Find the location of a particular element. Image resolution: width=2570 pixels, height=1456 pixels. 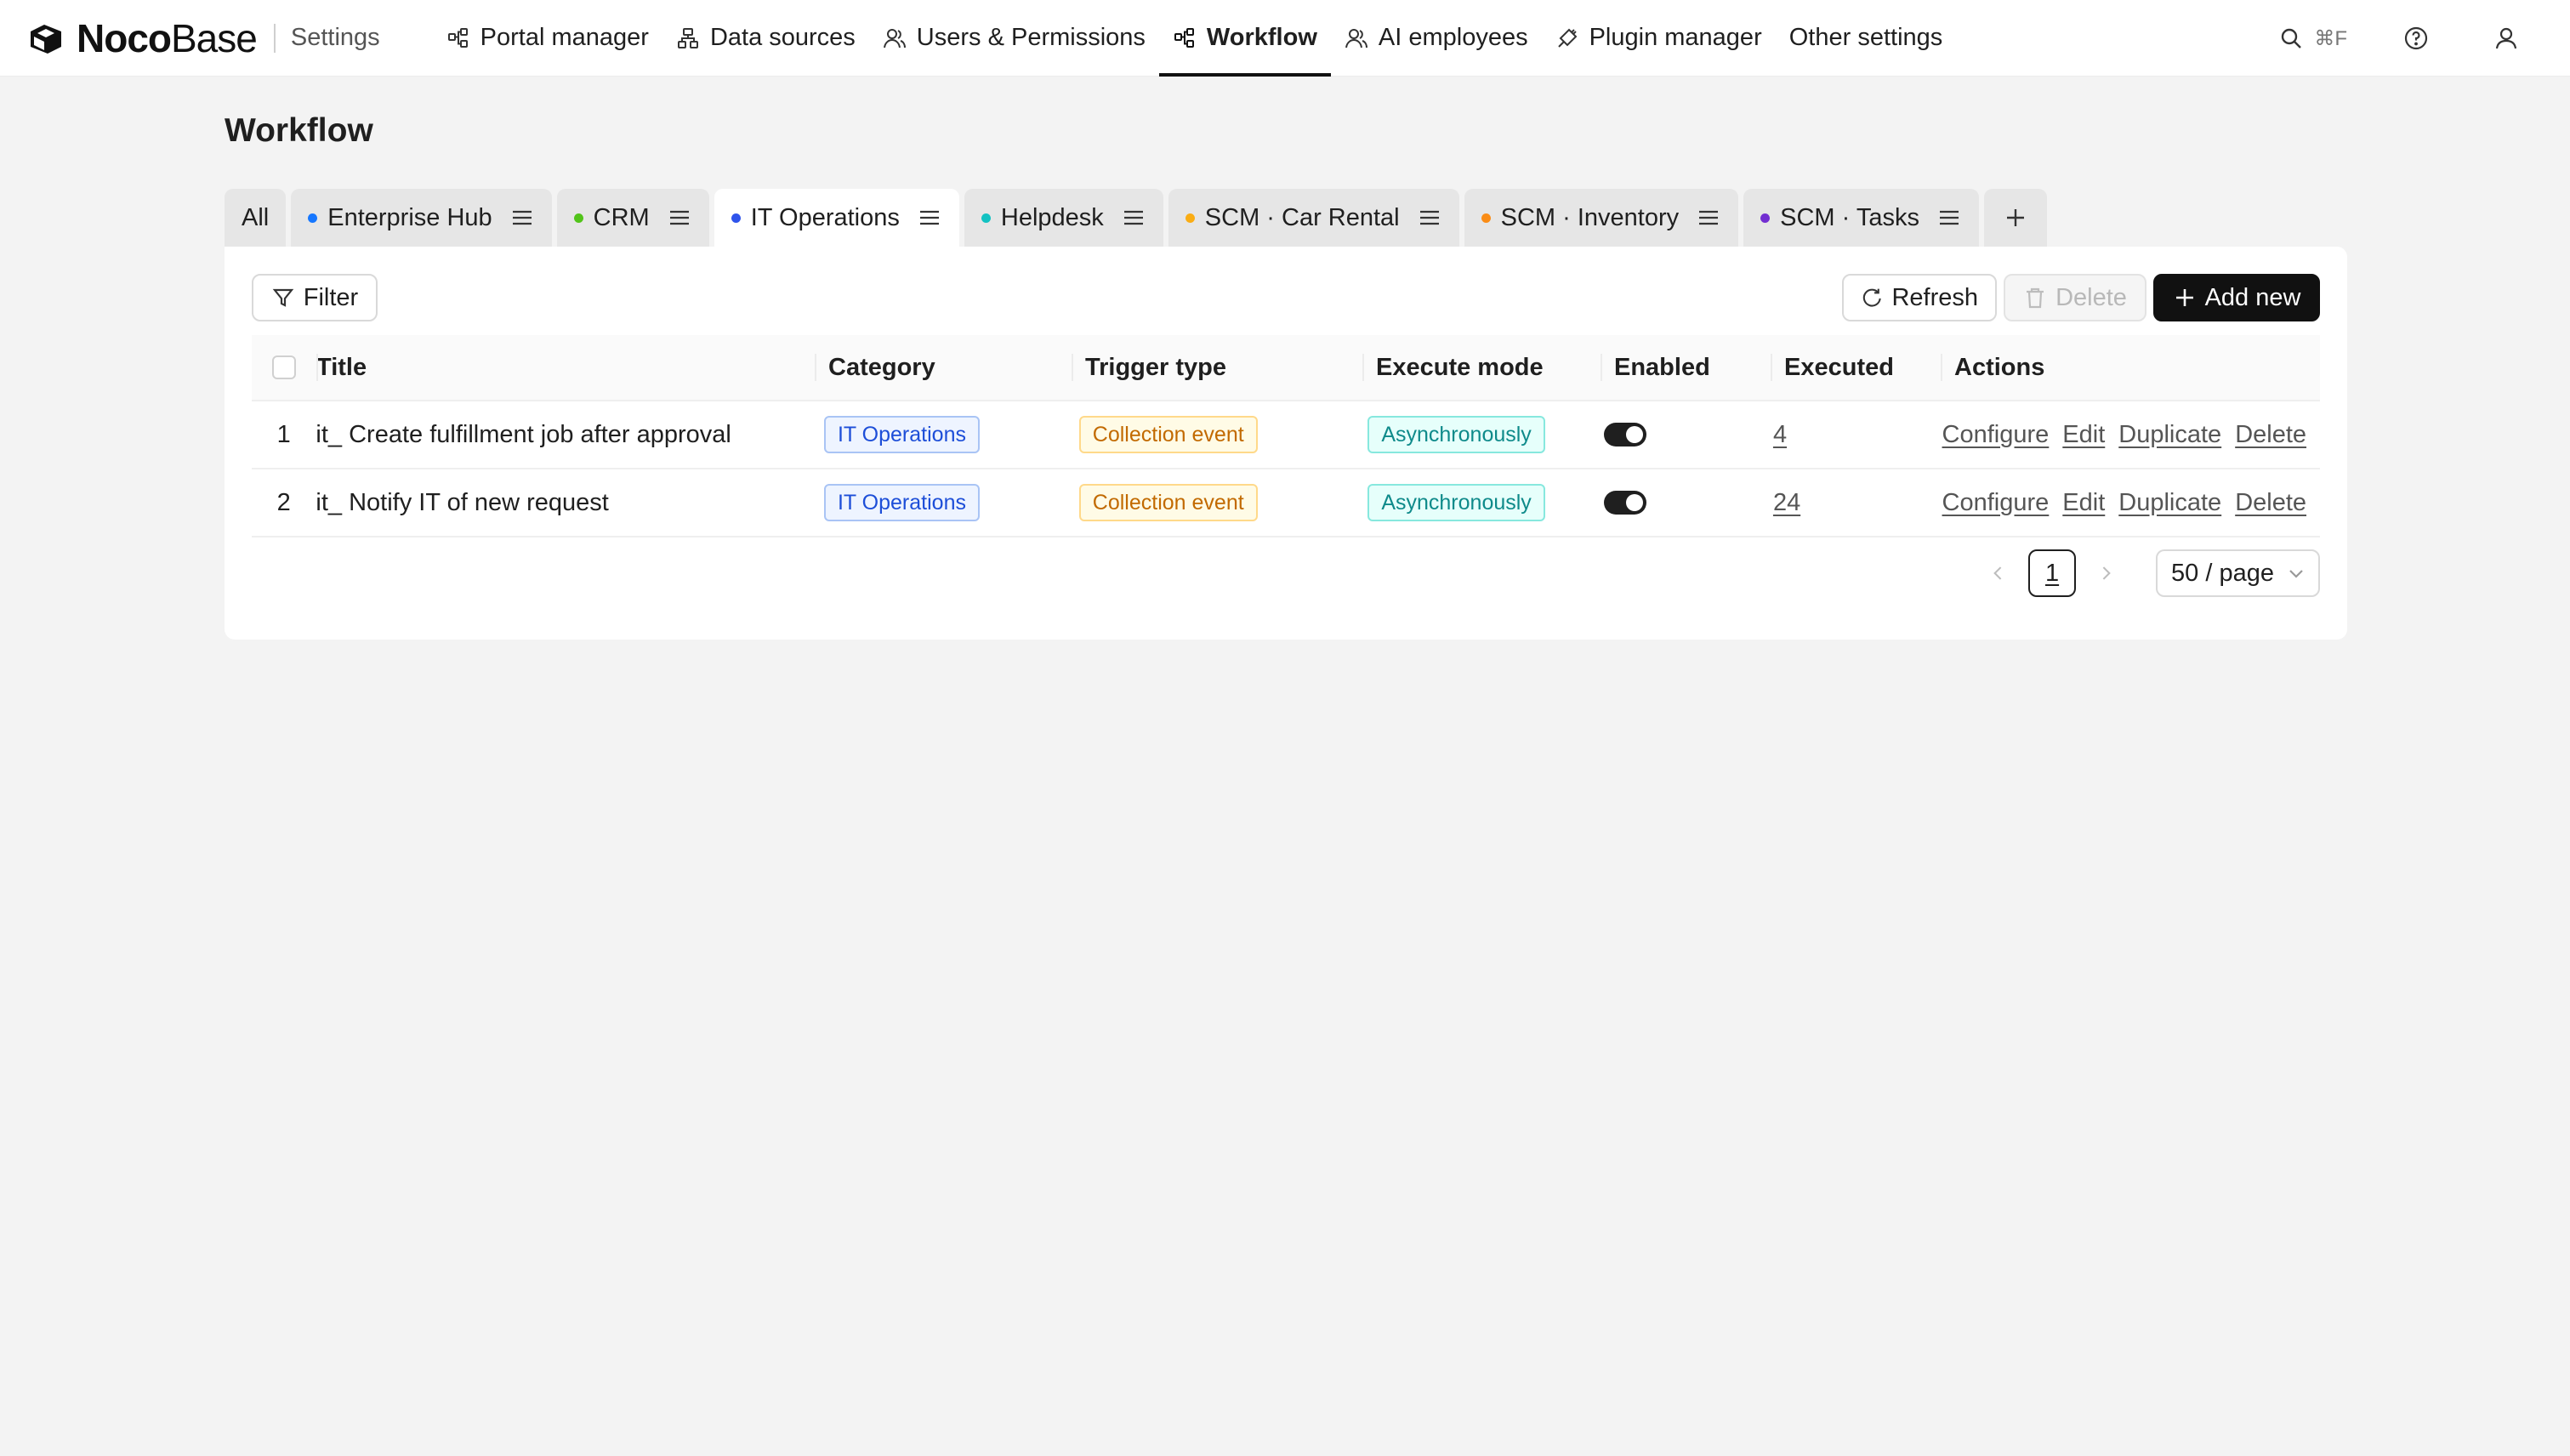

nav-plugin-manager: Plugin manager is located at coordinates (1659, 38).